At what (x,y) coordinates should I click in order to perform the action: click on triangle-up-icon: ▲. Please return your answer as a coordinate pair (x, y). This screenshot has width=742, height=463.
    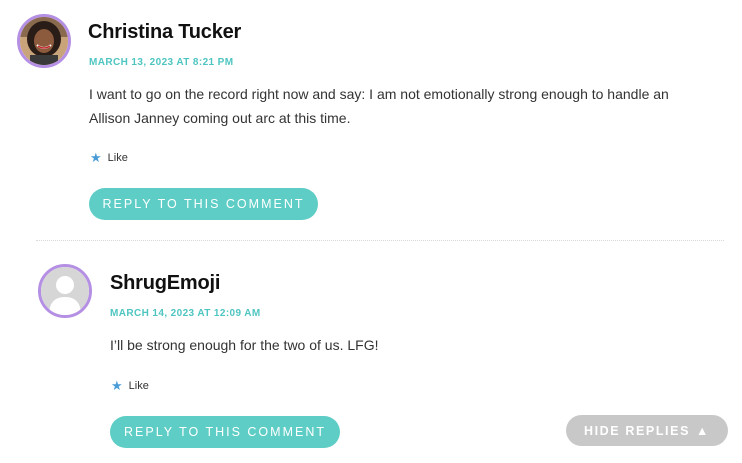
    Looking at the image, I should click on (703, 430).